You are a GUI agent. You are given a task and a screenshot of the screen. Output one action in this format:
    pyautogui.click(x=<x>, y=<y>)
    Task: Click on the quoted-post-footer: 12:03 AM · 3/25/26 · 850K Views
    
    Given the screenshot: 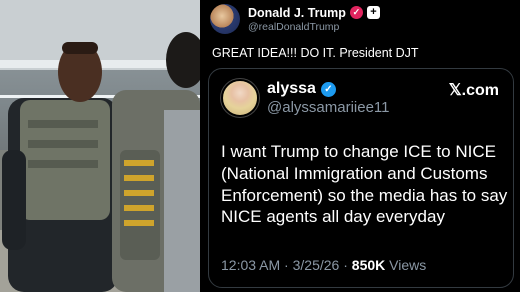 What is the action you would take?
    pyautogui.click(x=323, y=265)
    